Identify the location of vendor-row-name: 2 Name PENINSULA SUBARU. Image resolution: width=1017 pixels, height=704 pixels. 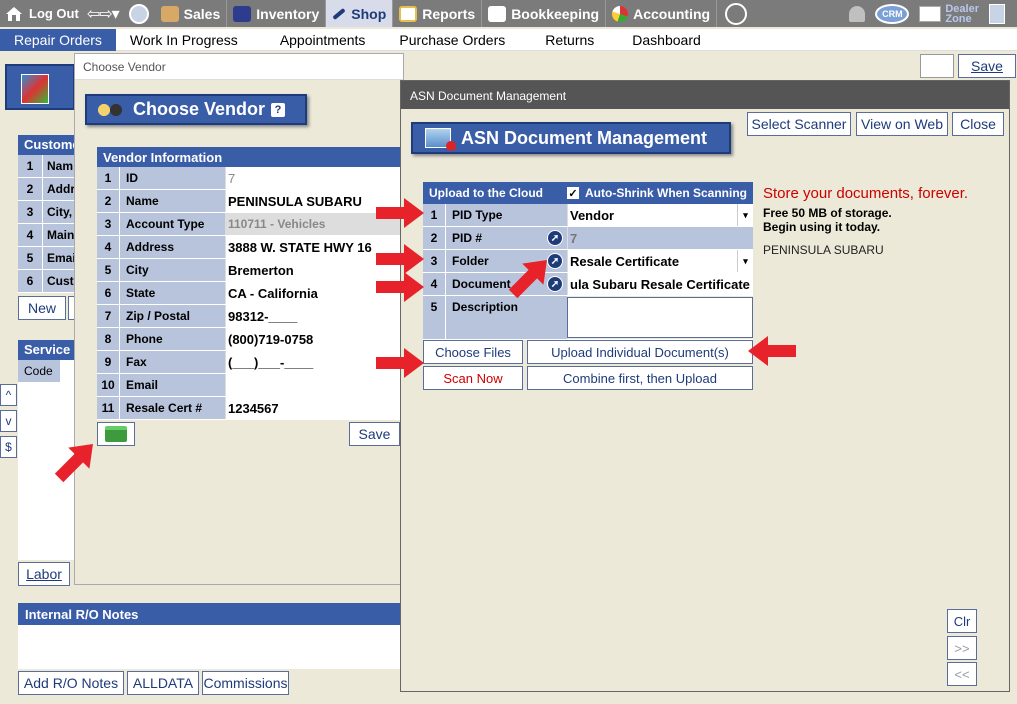
(250, 201).